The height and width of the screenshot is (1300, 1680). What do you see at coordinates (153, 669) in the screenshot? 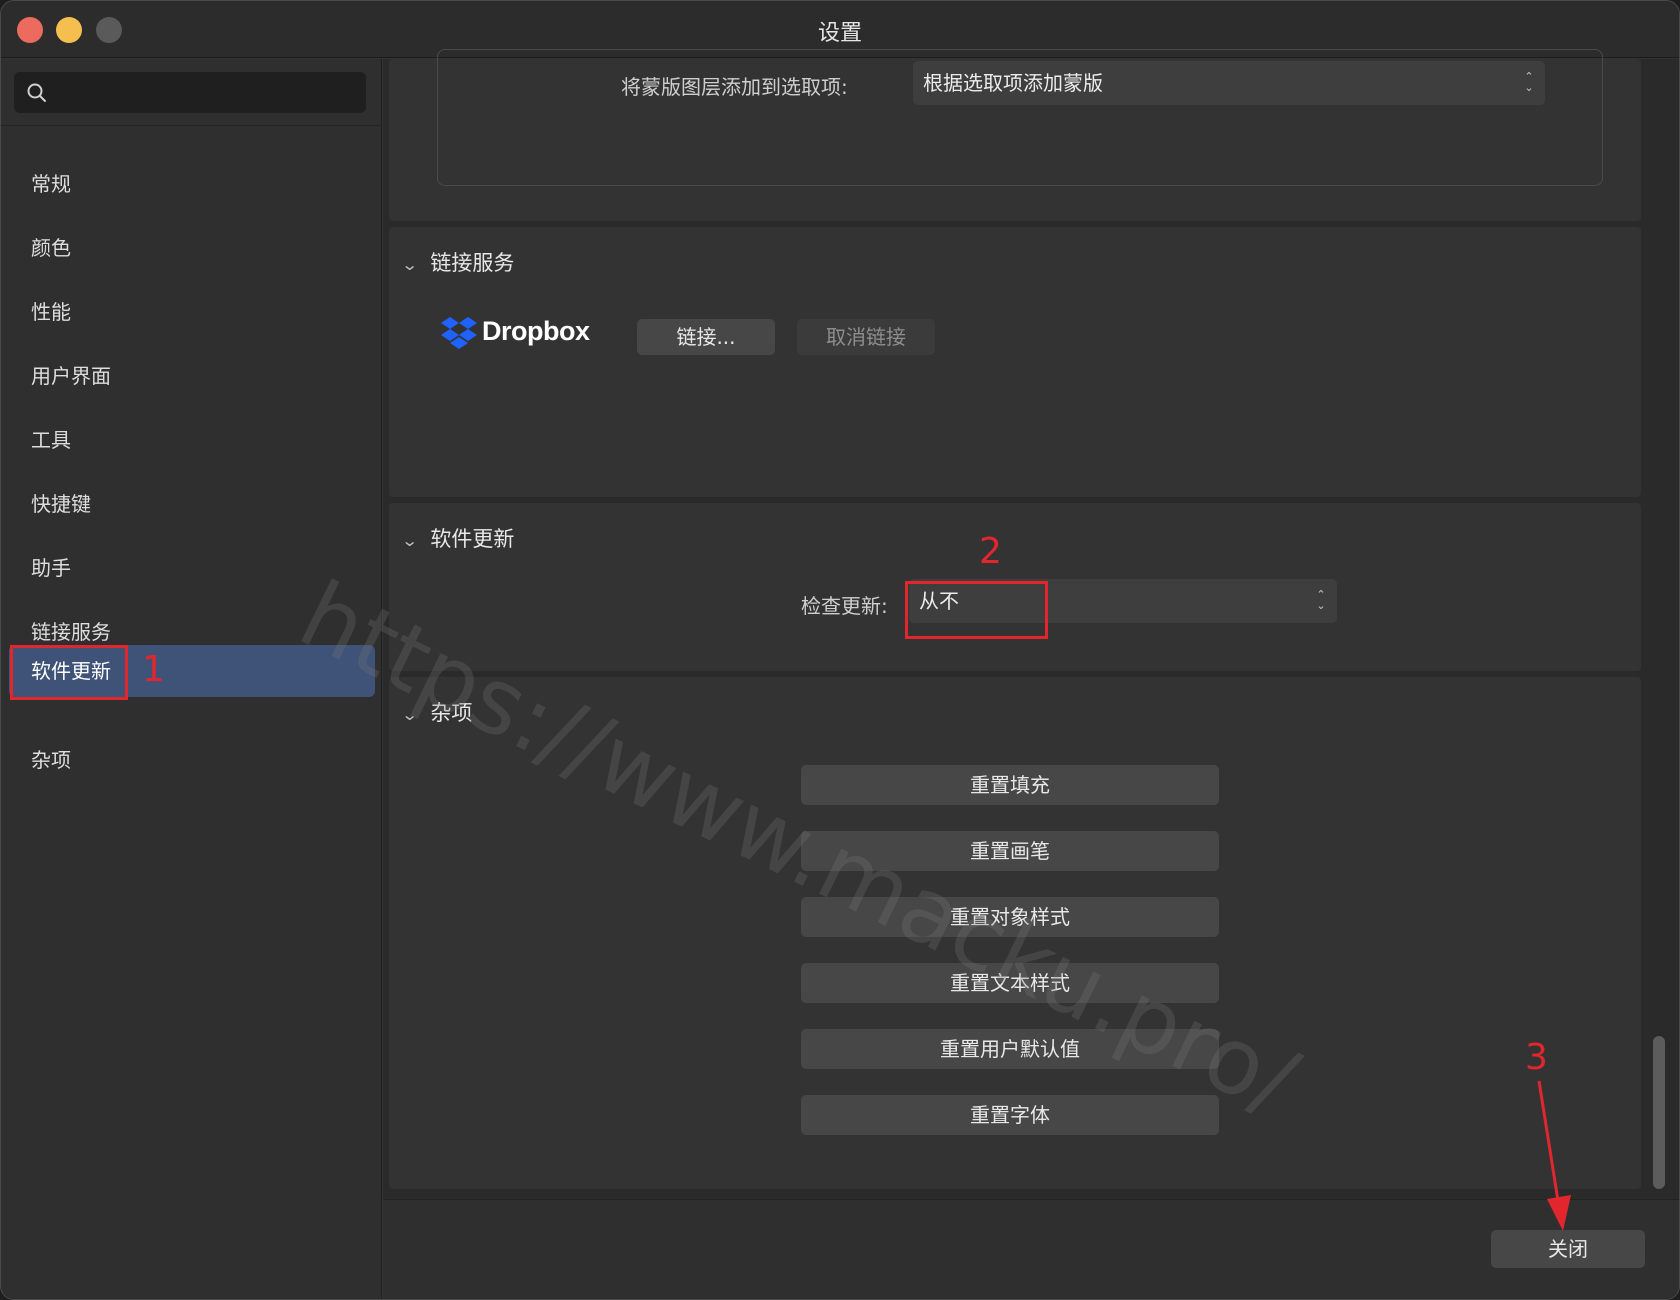
I see `annotation-number-1: 1` at bounding box center [153, 669].